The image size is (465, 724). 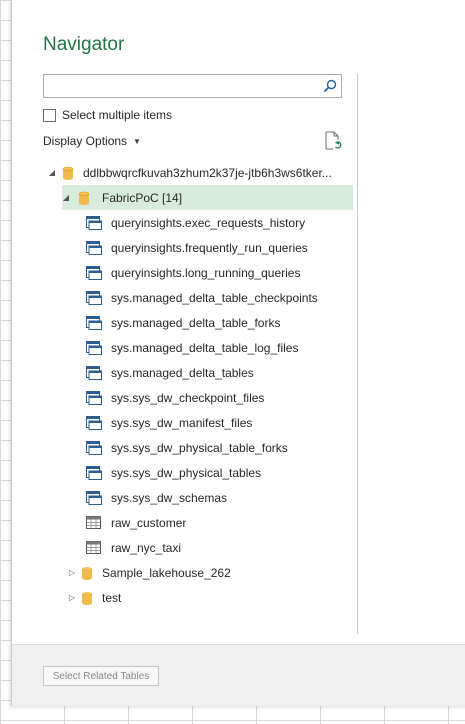 I want to click on pane-divider, so click(x=357, y=354).